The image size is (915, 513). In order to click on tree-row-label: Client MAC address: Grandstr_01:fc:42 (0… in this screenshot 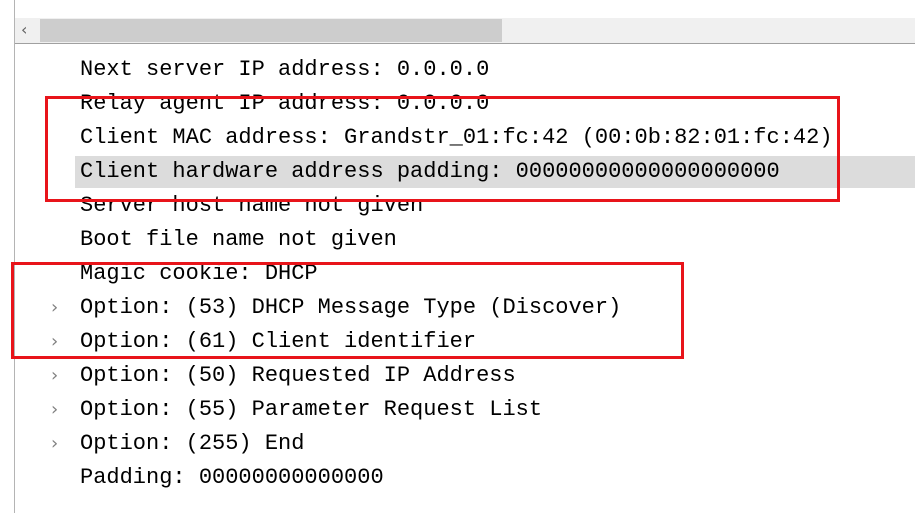, I will do `click(456, 137)`.